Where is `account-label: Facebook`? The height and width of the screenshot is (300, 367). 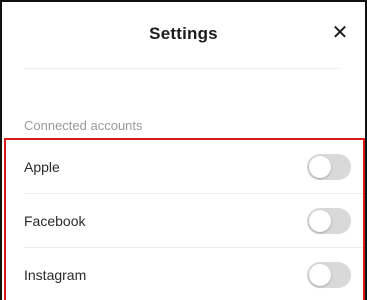
account-label: Facebook is located at coordinates (55, 221).